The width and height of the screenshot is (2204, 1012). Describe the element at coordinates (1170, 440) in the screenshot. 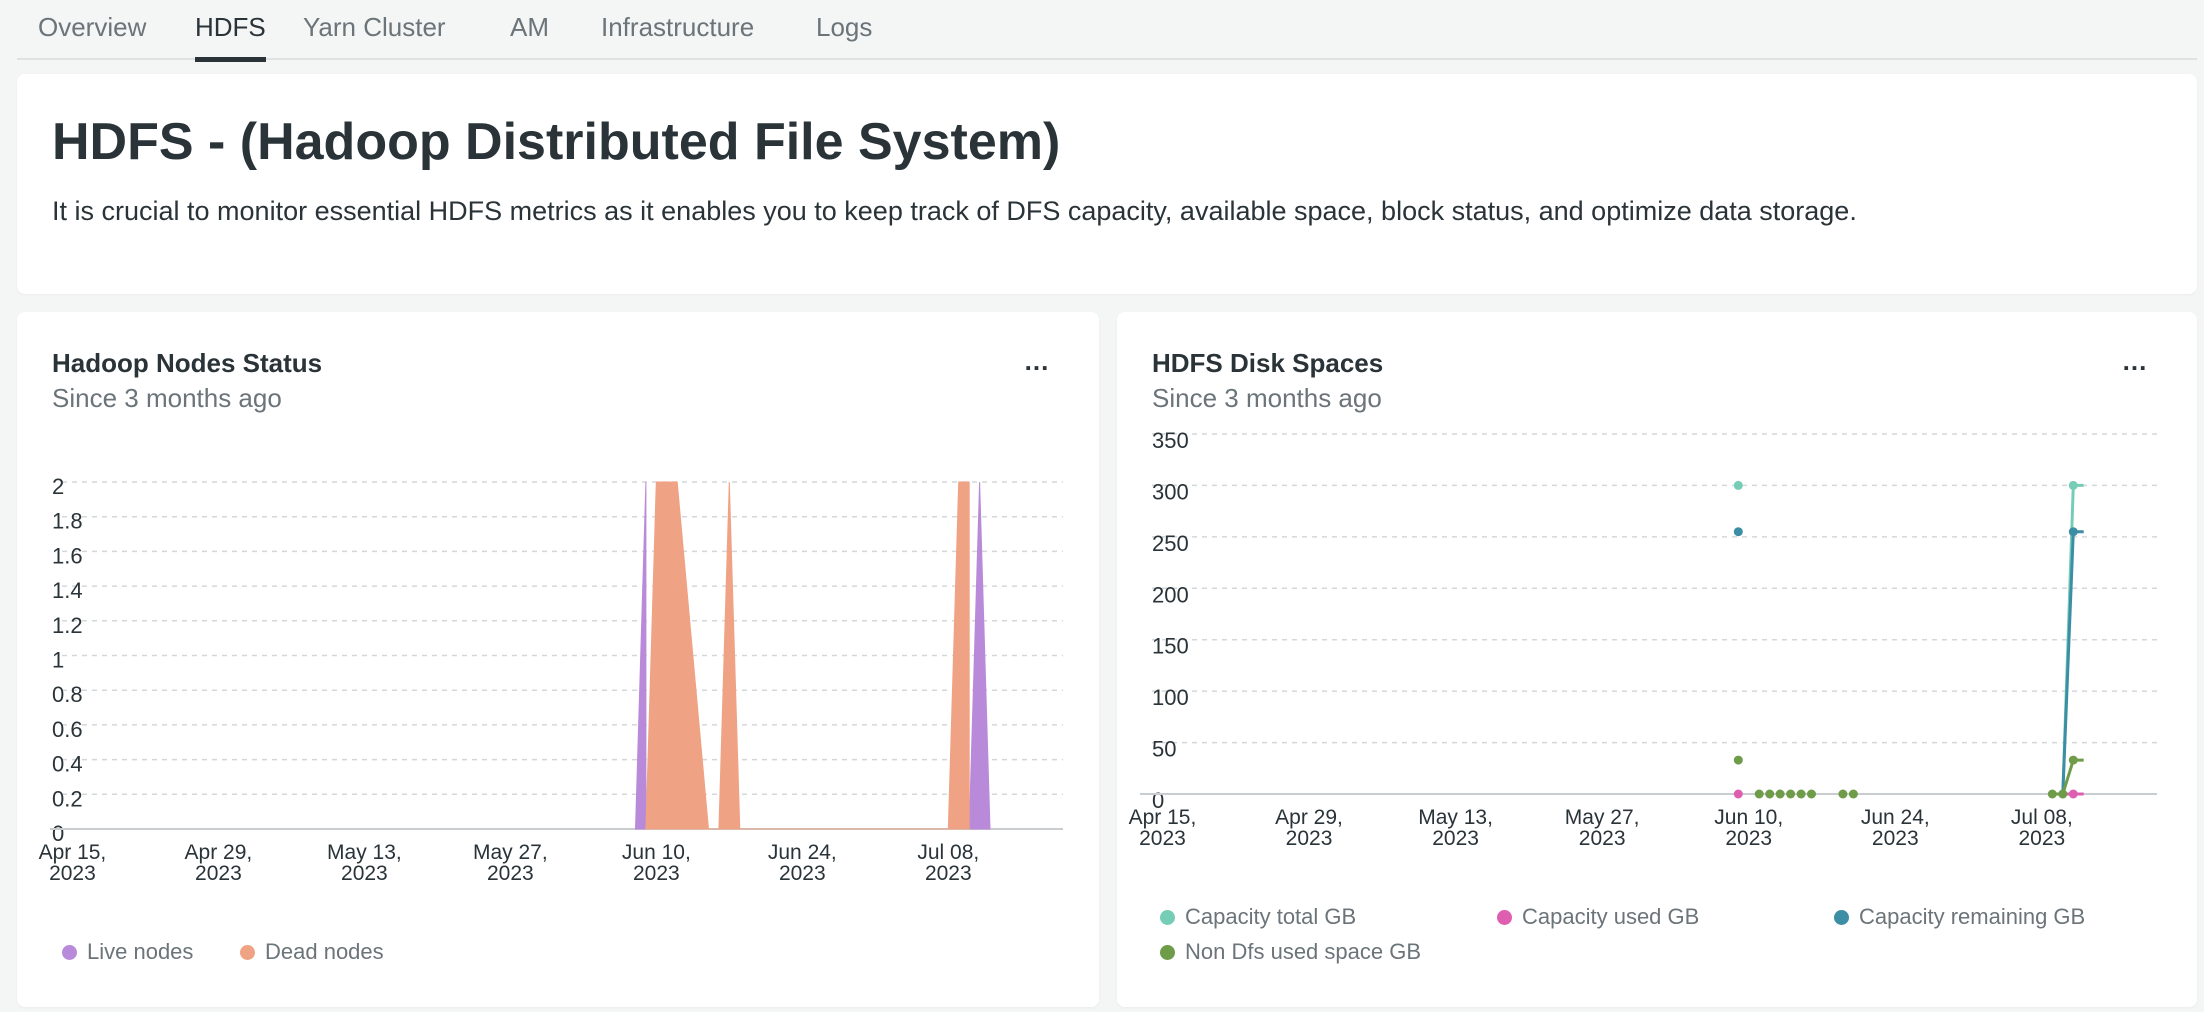

I see `y-tick-label: 350` at that location.